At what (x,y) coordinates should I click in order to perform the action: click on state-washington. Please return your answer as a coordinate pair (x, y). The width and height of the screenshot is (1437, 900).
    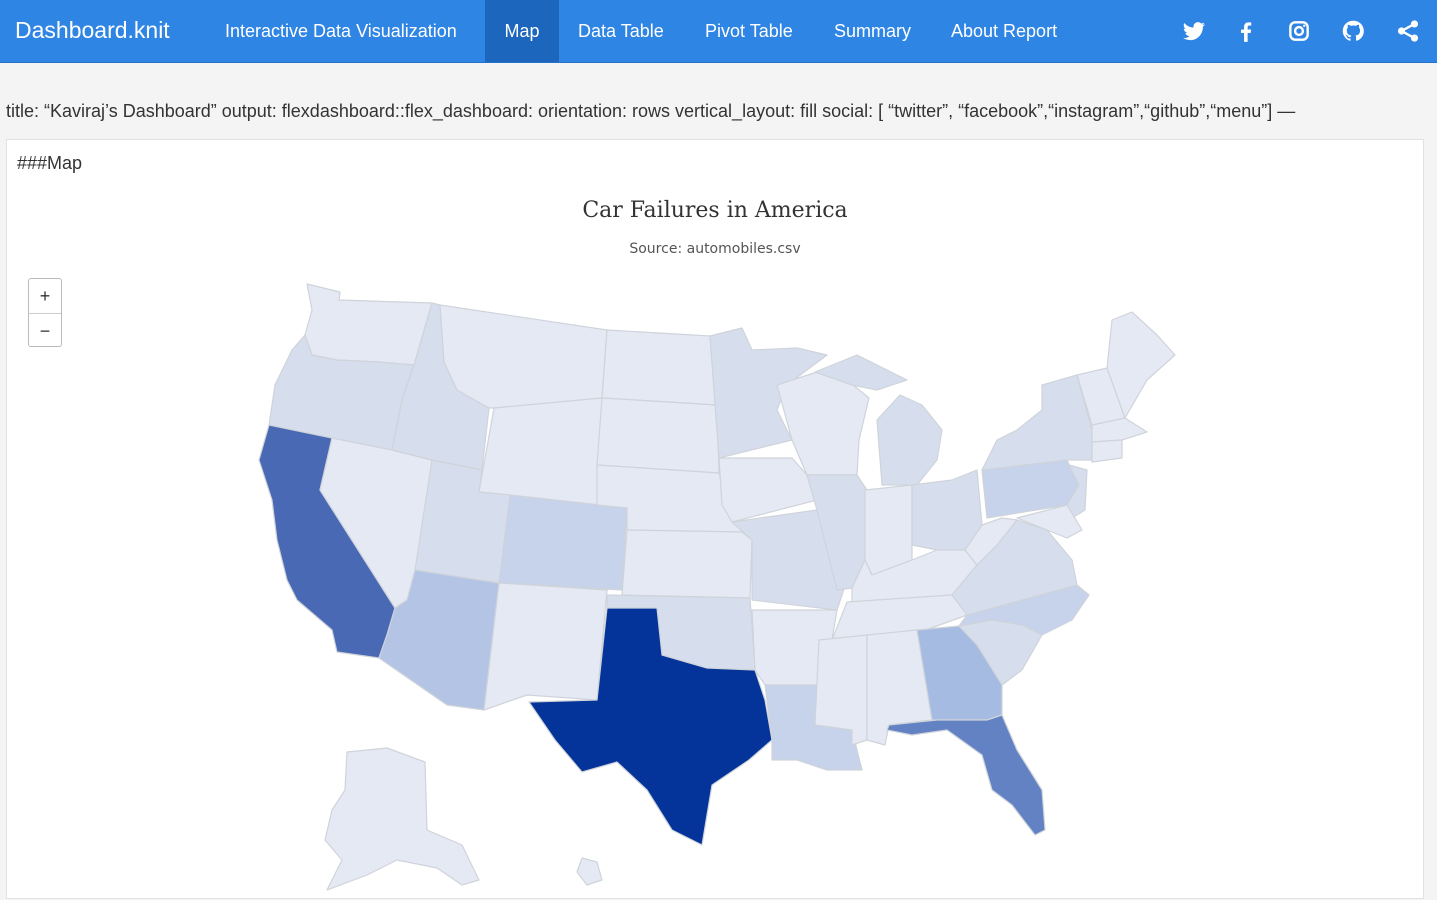
    Looking at the image, I should click on (368, 324).